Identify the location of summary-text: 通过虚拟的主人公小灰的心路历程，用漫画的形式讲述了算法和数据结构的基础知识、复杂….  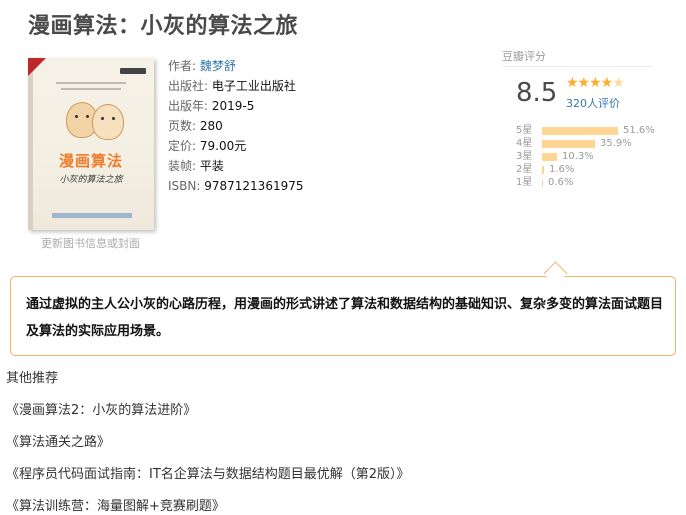
(345, 318).